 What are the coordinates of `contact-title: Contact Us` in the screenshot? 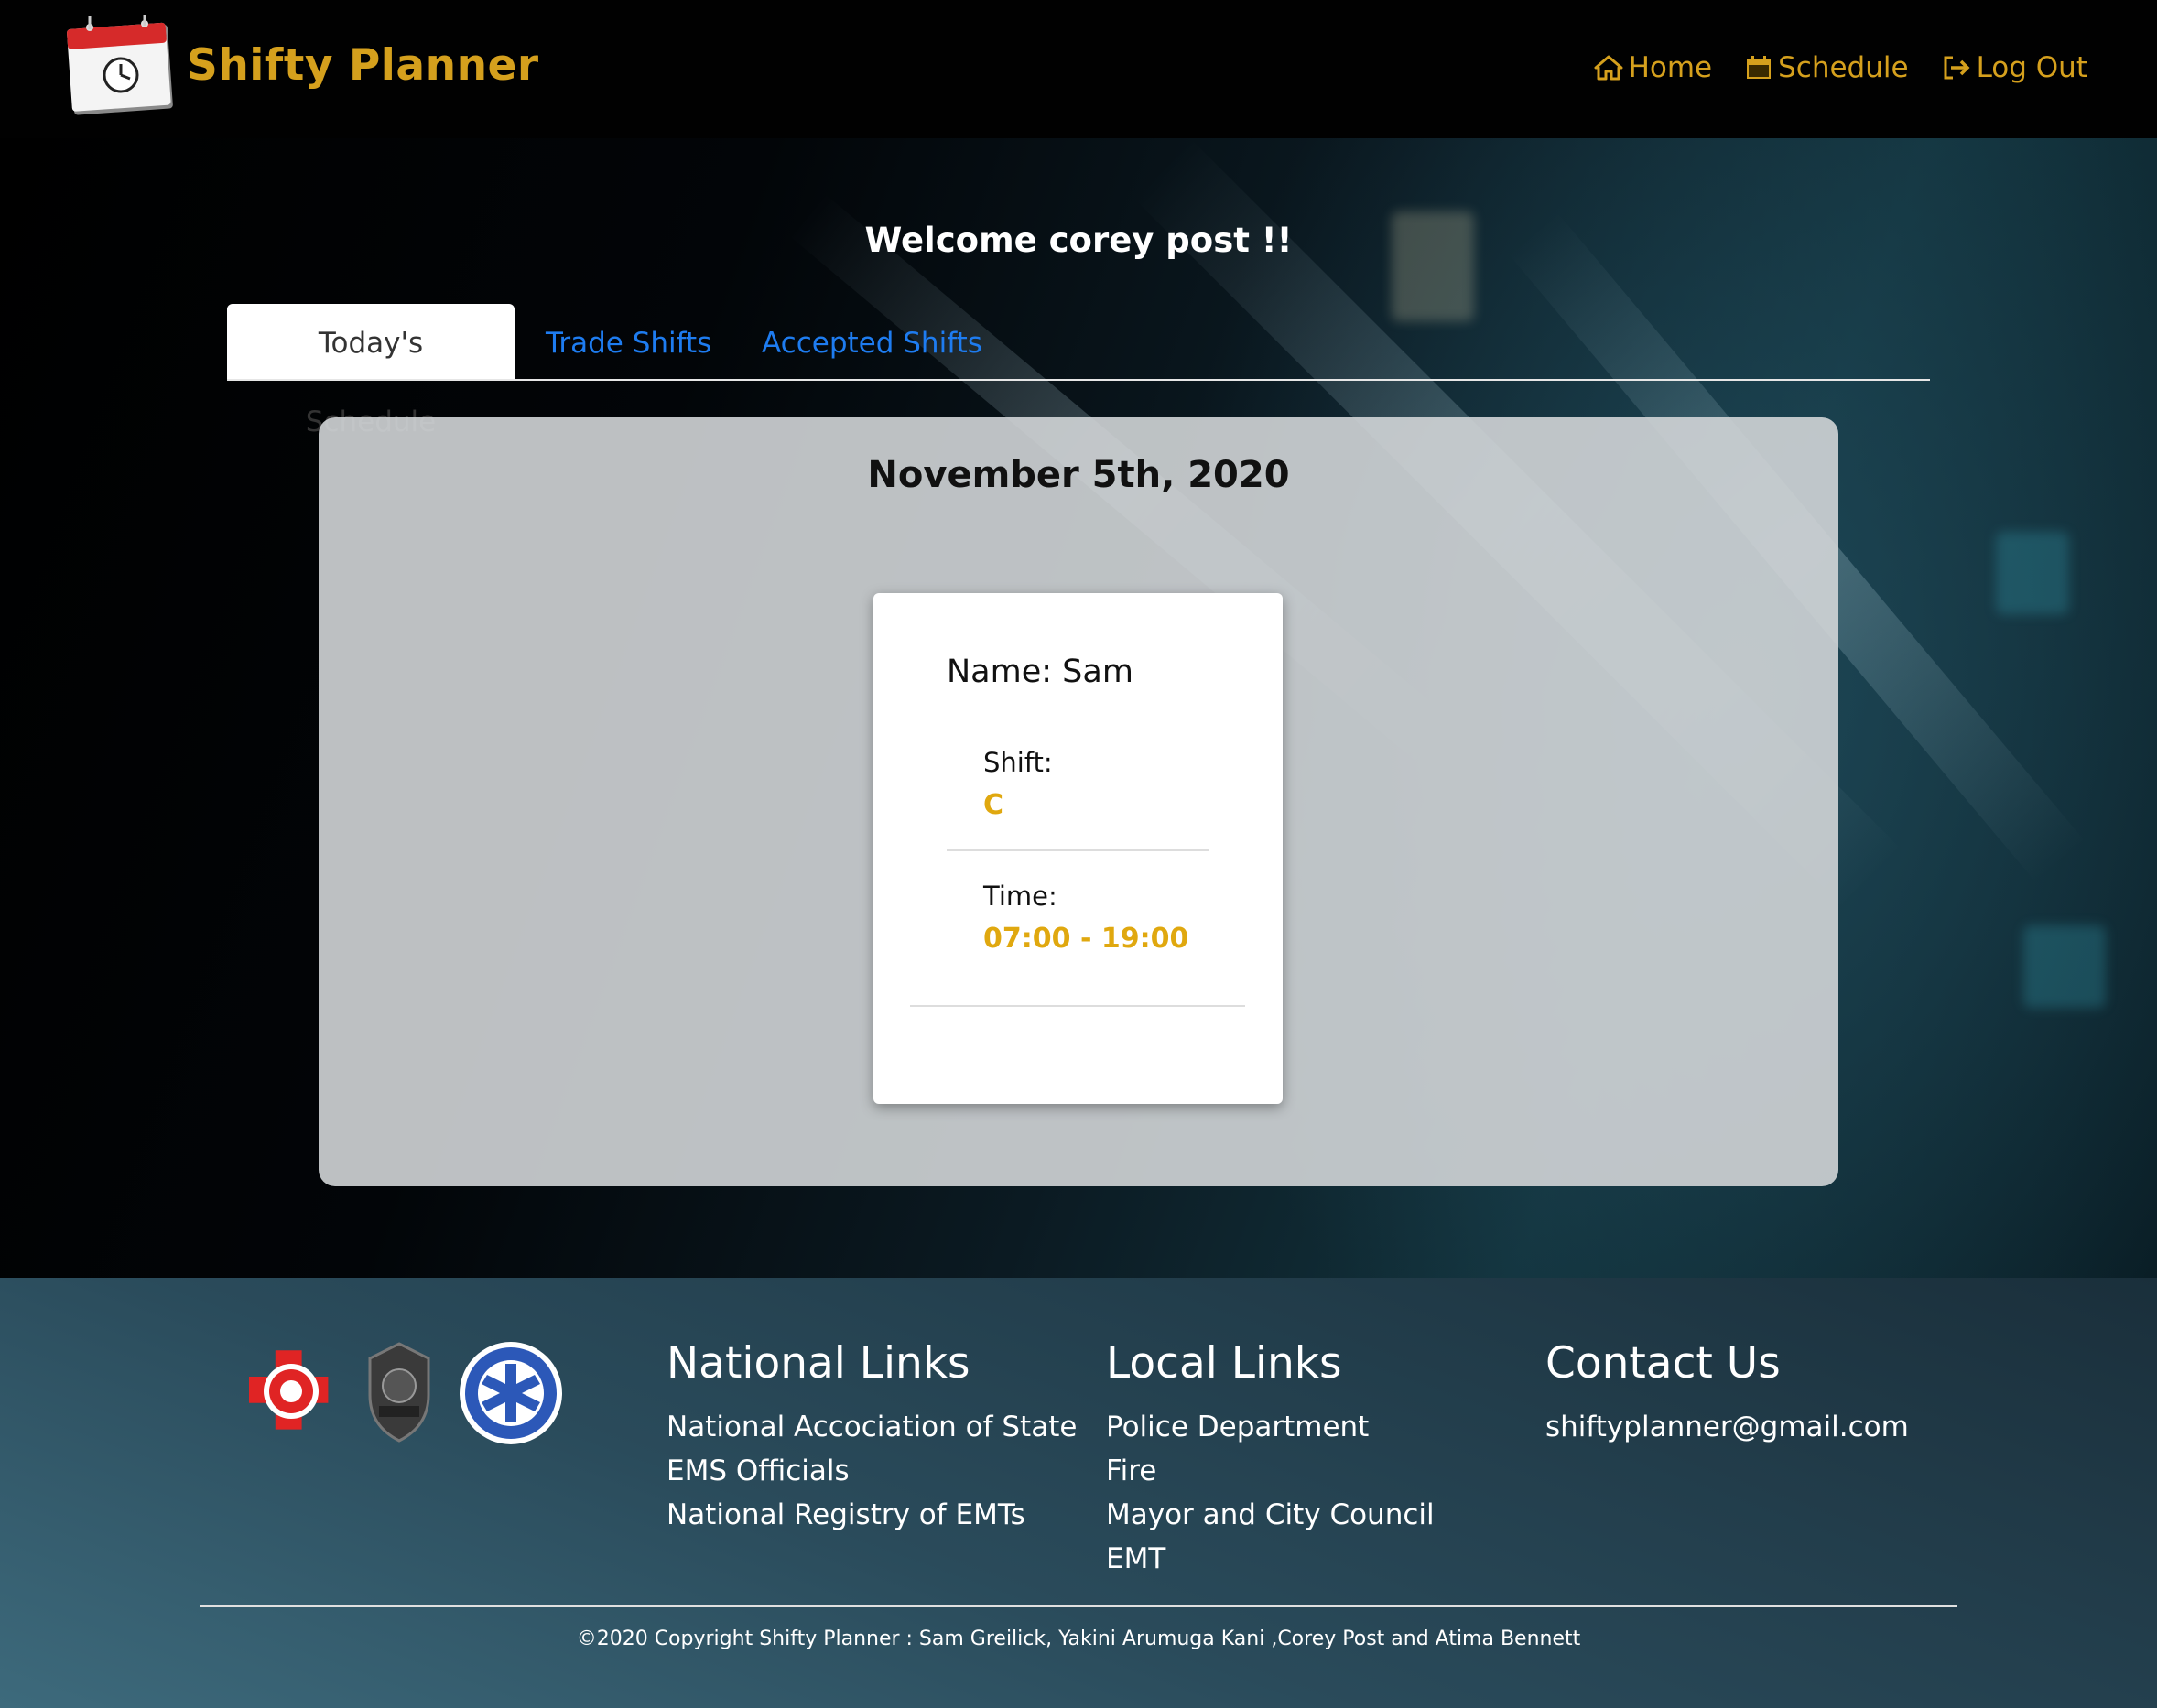 It's located at (1663, 1363).